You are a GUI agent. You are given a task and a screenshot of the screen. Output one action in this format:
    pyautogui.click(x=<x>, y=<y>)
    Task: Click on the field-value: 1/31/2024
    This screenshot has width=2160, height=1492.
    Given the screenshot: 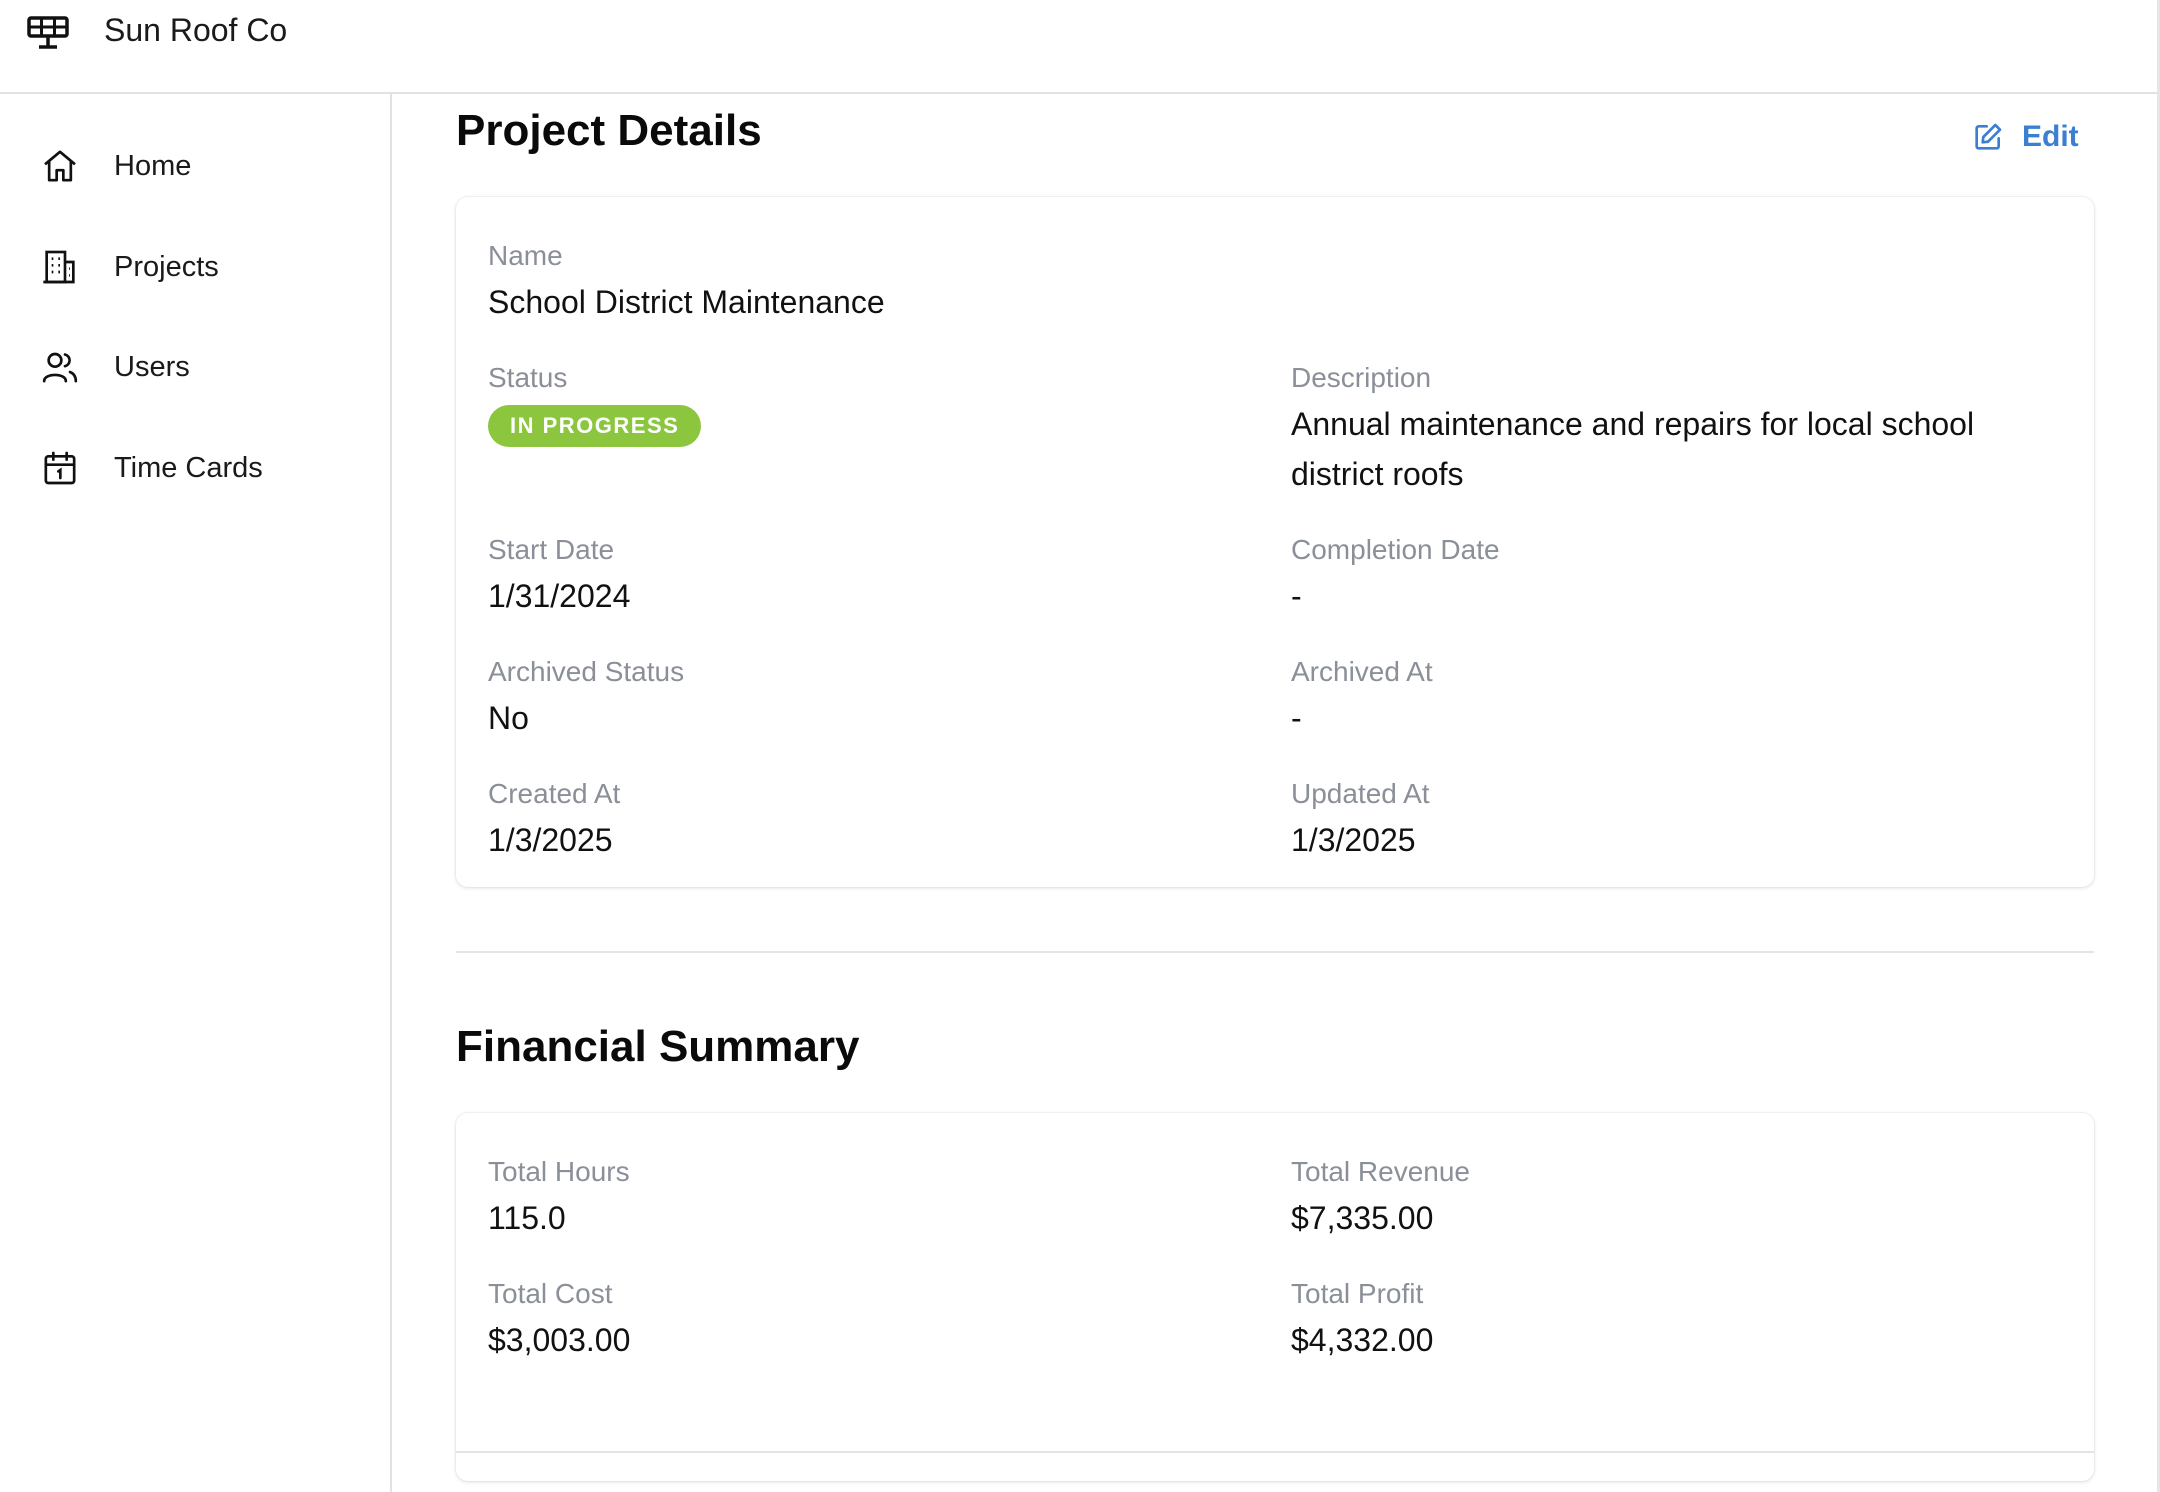 What is the action you would take?
    pyautogui.click(x=559, y=596)
    